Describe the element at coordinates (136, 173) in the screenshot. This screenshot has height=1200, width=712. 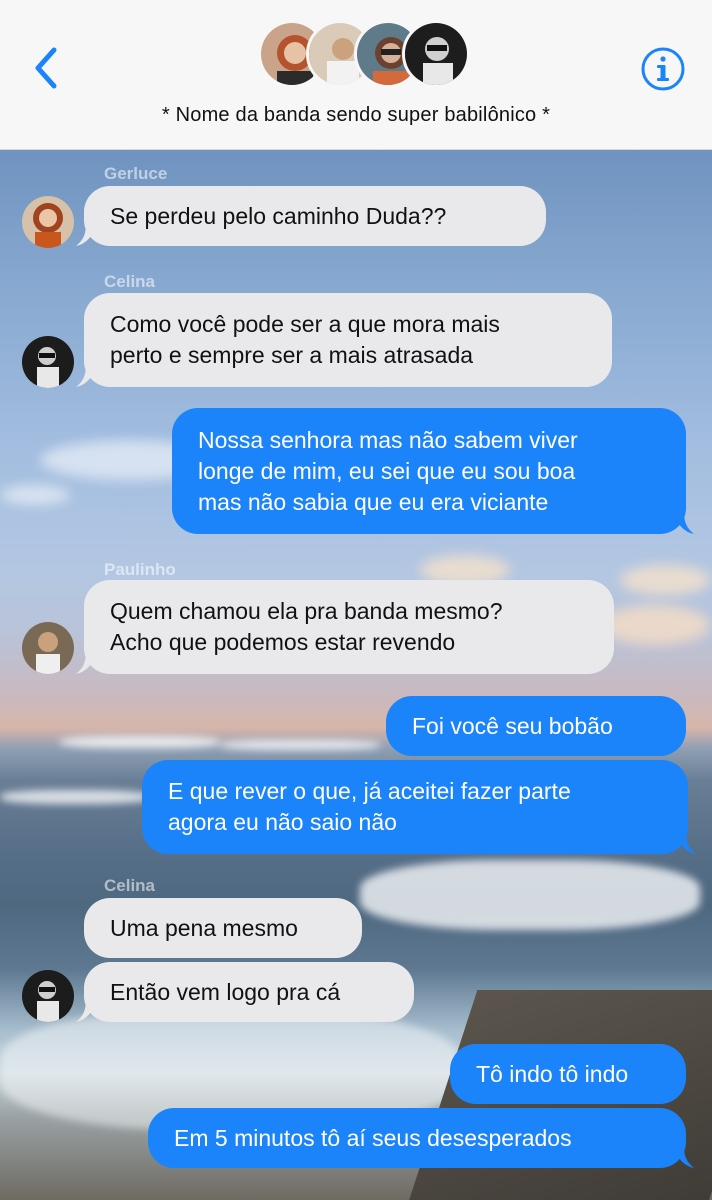
I see `sender-name: Gerluce` at that location.